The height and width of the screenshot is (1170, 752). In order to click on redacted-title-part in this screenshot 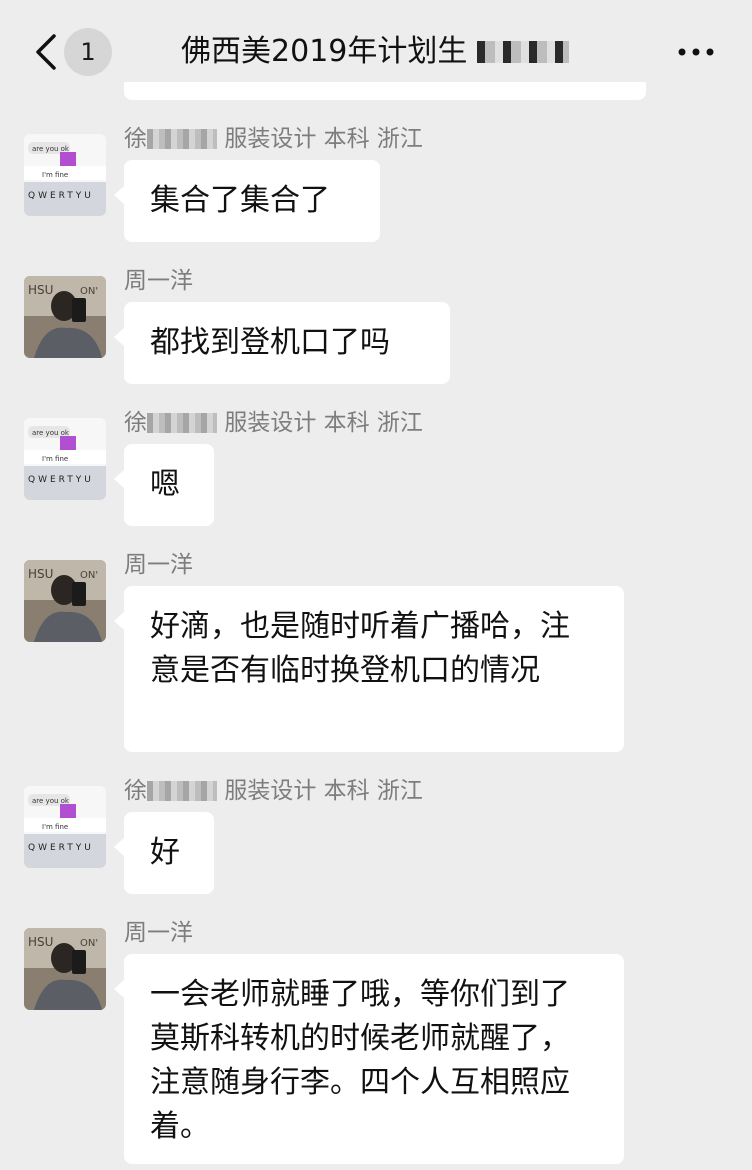, I will do `click(522, 52)`.